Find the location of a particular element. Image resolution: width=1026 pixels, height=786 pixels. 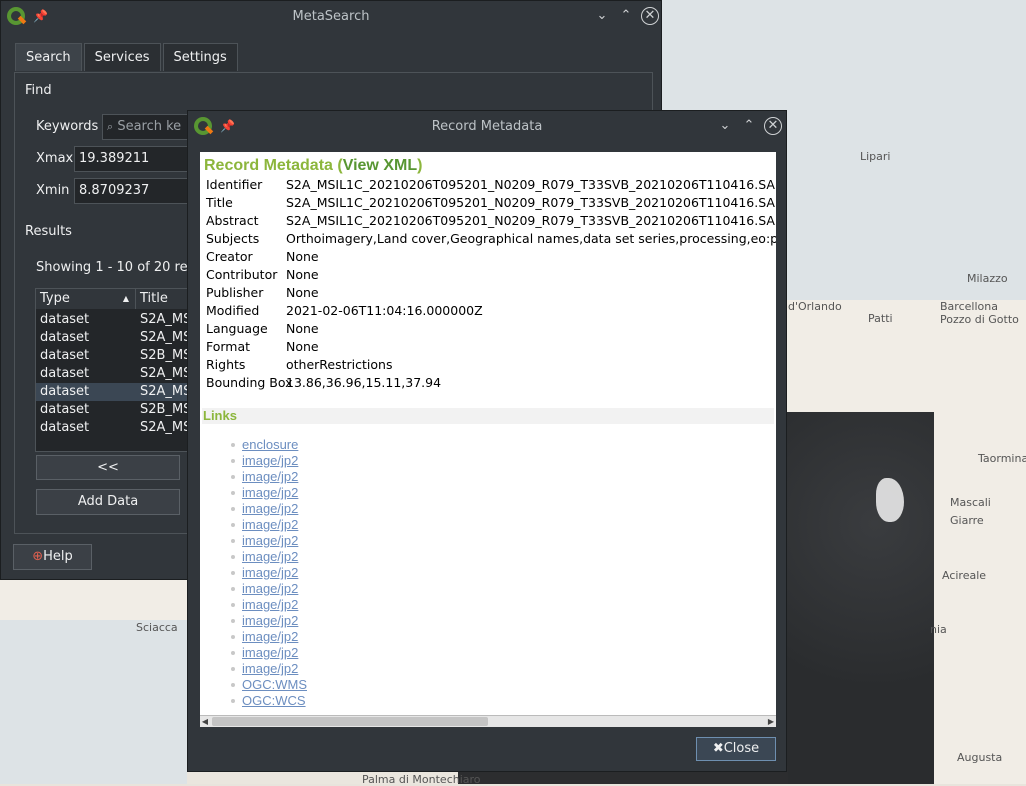

cell-title: S2A_MS is located at coordinates (166, 337).